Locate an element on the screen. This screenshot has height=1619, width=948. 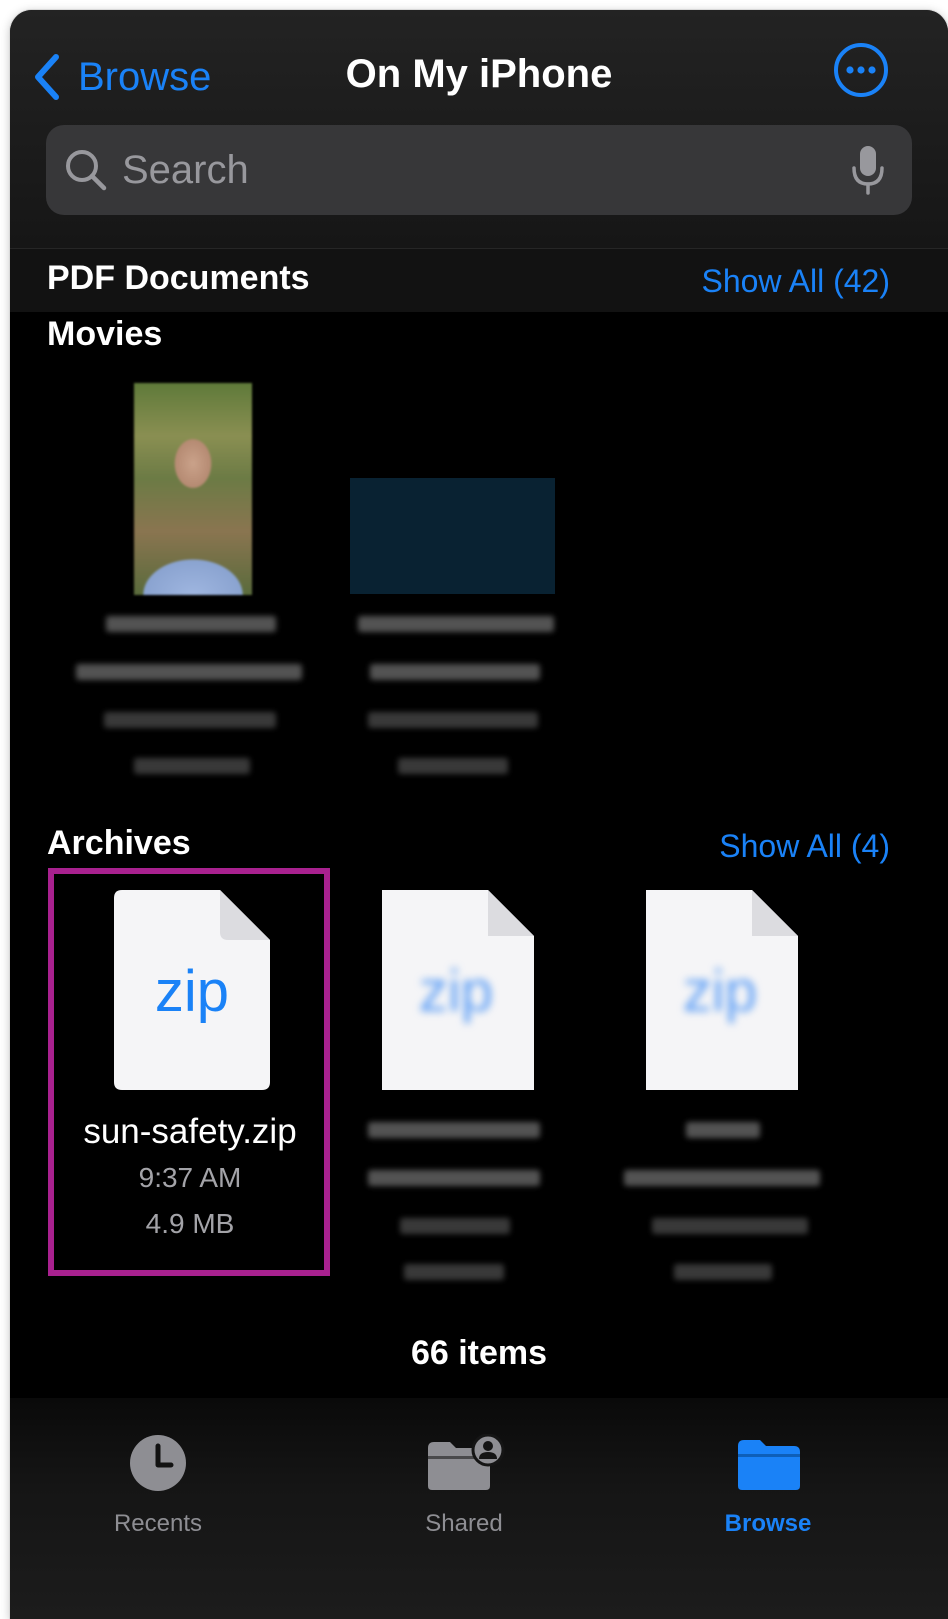
tab-shared-label: Shared is located at coordinates (464, 1523).